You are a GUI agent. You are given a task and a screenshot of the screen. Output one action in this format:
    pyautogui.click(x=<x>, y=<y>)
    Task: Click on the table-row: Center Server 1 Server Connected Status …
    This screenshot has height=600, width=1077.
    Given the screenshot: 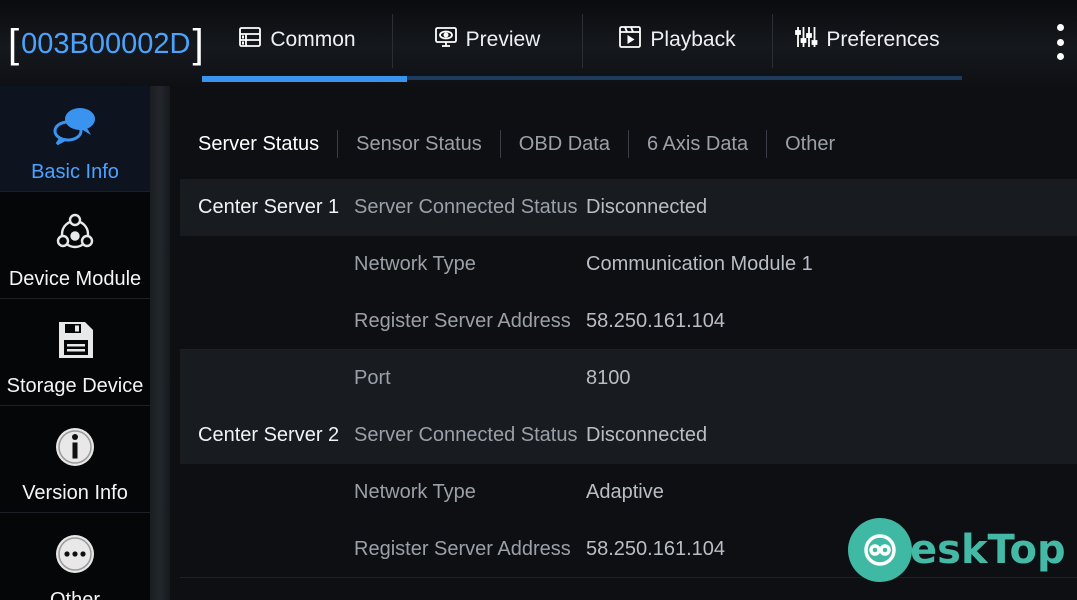 What is the action you would take?
    pyautogui.click(x=628, y=207)
    